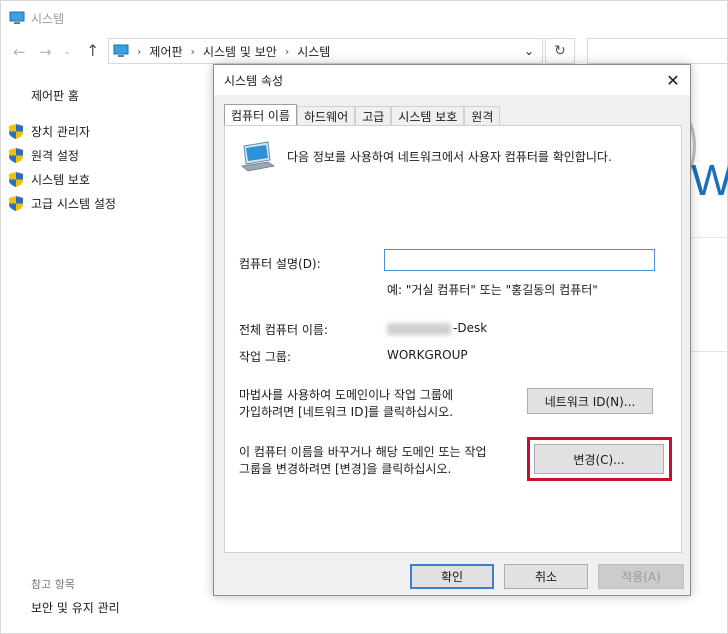 This screenshot has height=634, width=728. I want to click on info-text: 다음 정보를 사용하여 네트워크에서 사용자 컴퓨터를 확인합니다., so click(449, 157).